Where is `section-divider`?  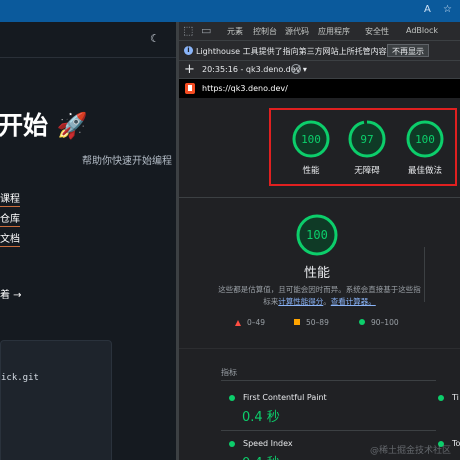 section-divider is located at coordinates (424, 274).